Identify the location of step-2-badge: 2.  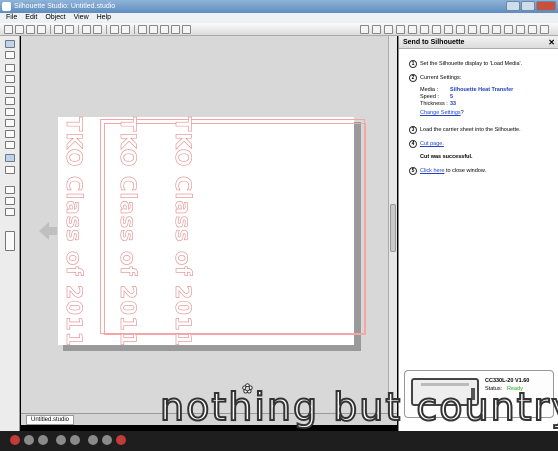
(413, 78).